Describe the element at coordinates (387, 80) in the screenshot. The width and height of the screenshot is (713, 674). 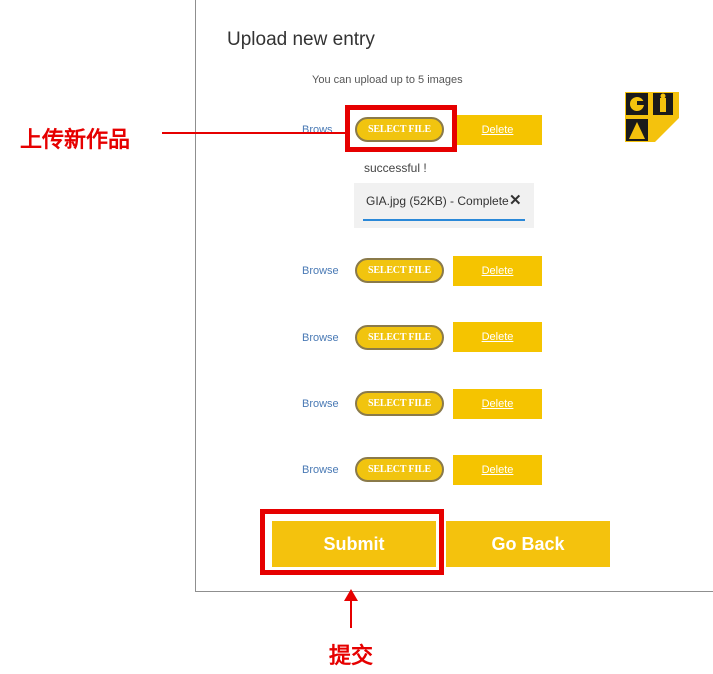
I see `upload-limit-hint: You can upload up to 5 images` at that location.